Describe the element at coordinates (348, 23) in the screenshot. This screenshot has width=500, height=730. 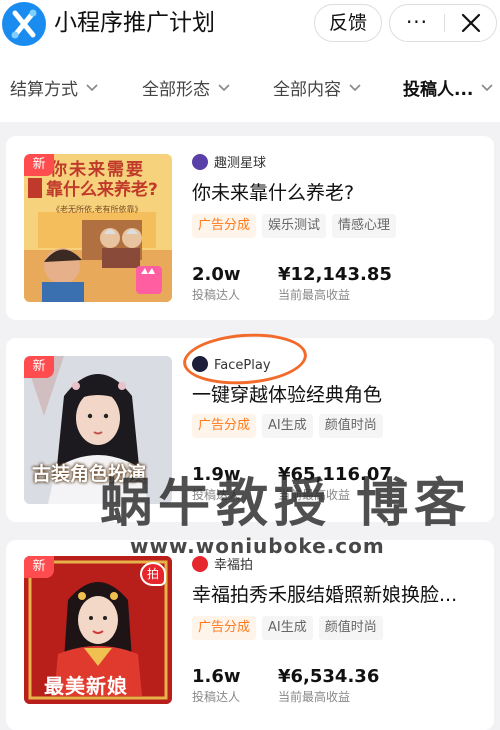
I see `feedback-button: 反馈` at that location.